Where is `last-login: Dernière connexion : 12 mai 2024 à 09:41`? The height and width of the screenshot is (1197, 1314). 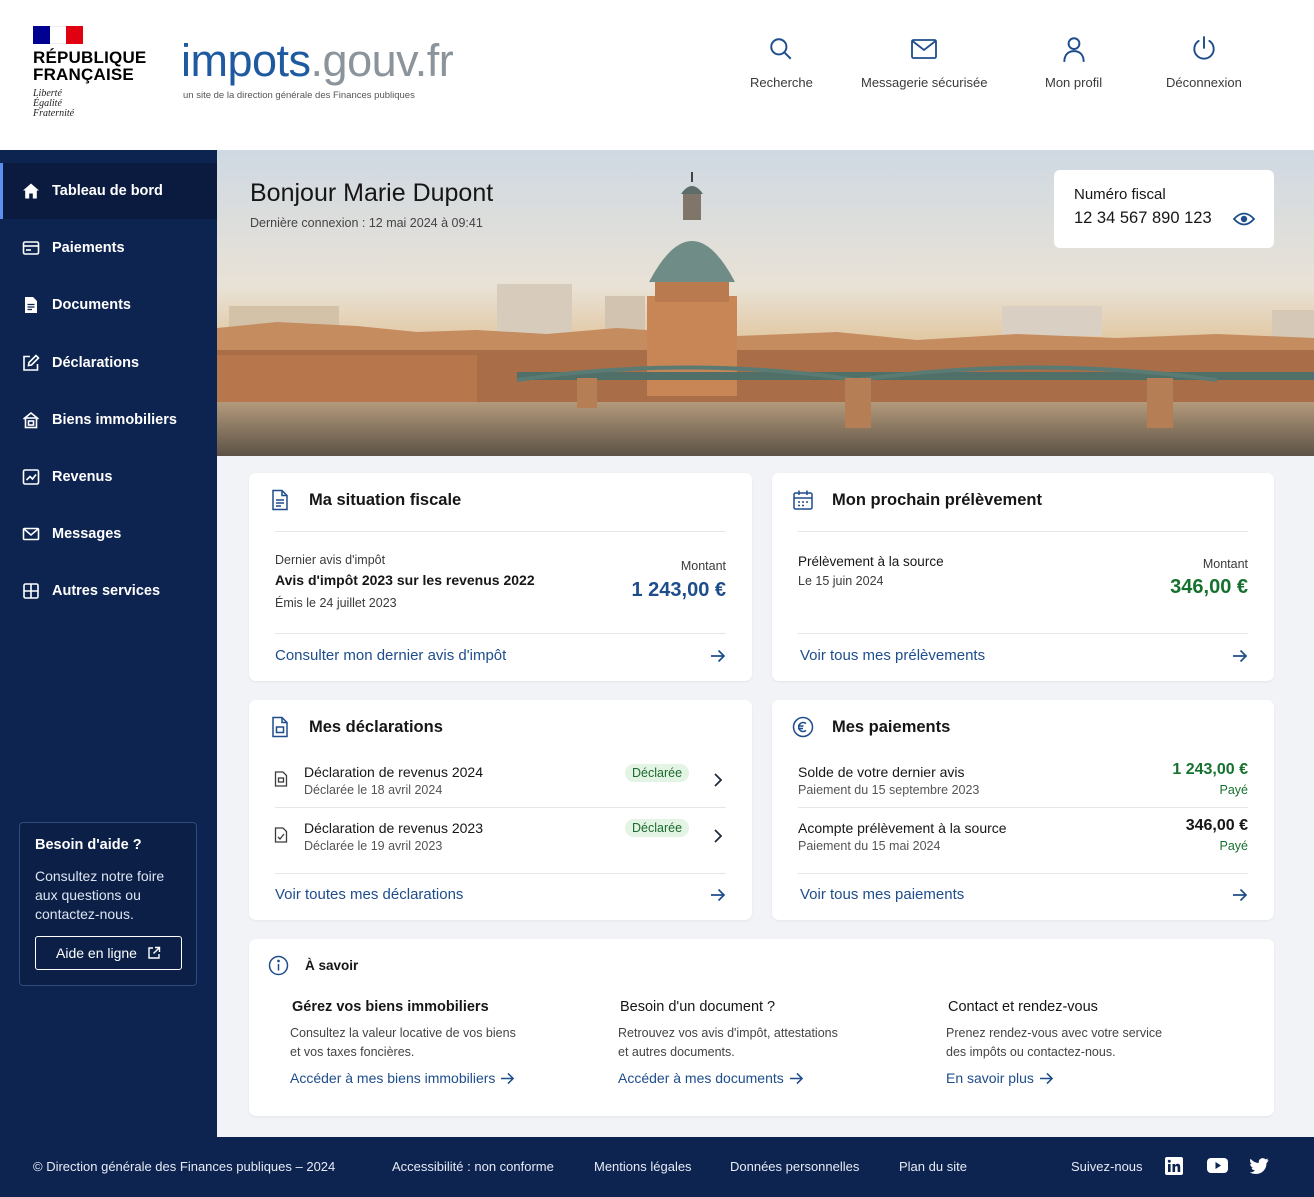
last-login: Dernière connexion : 12 mai 2024 à 09:41 is located at coordinates (366, 223).